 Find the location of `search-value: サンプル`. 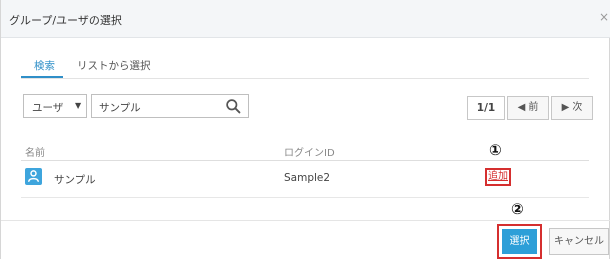

search-value: サンプル is located at coordinates (120, 108).